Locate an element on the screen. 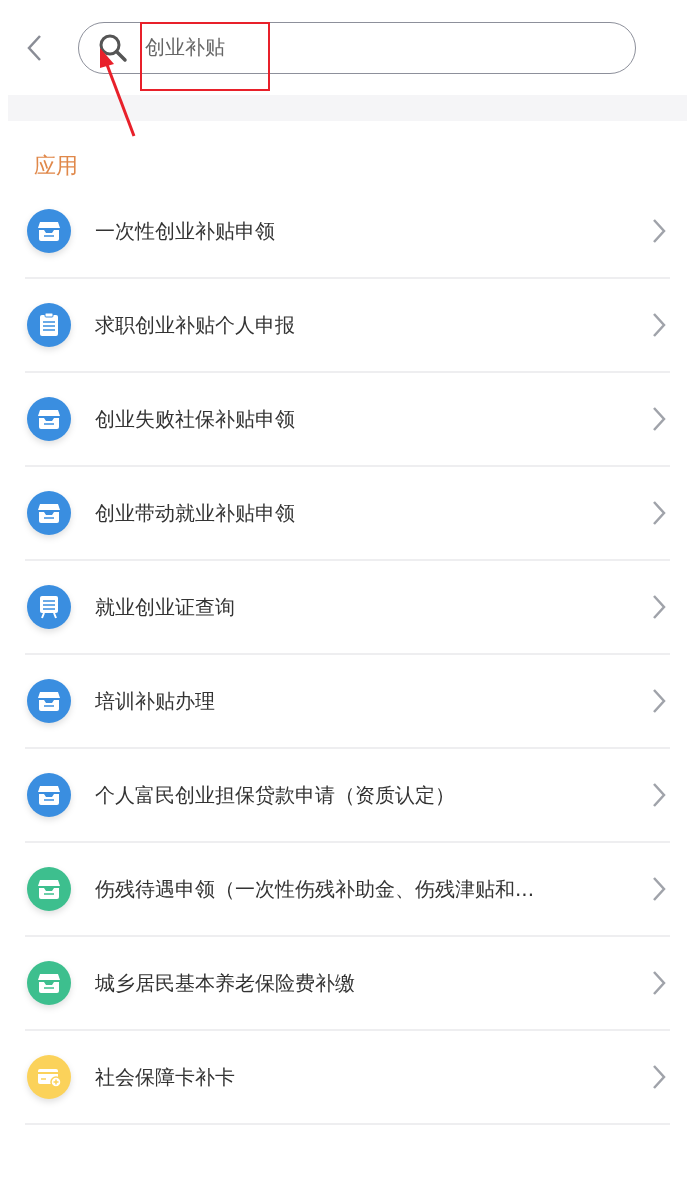 This screenshot has width=691, height=1180. list-item: 创业带动就业补贴申领 is located at coordinates (347, 514).